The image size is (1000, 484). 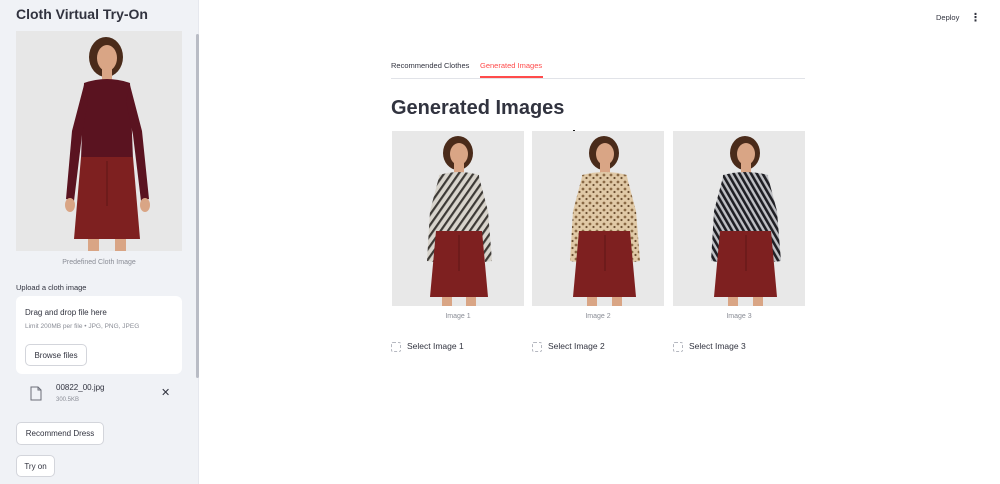 I want to click on kebab-menu-icon: ⋮, so click(x=975, y=17).